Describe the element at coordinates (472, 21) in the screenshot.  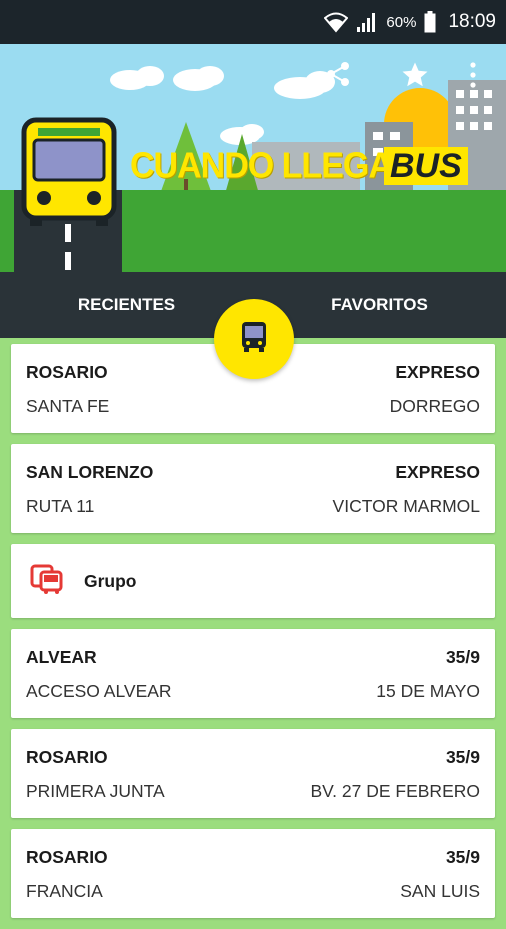
I see `clock: 18:09` at that location.